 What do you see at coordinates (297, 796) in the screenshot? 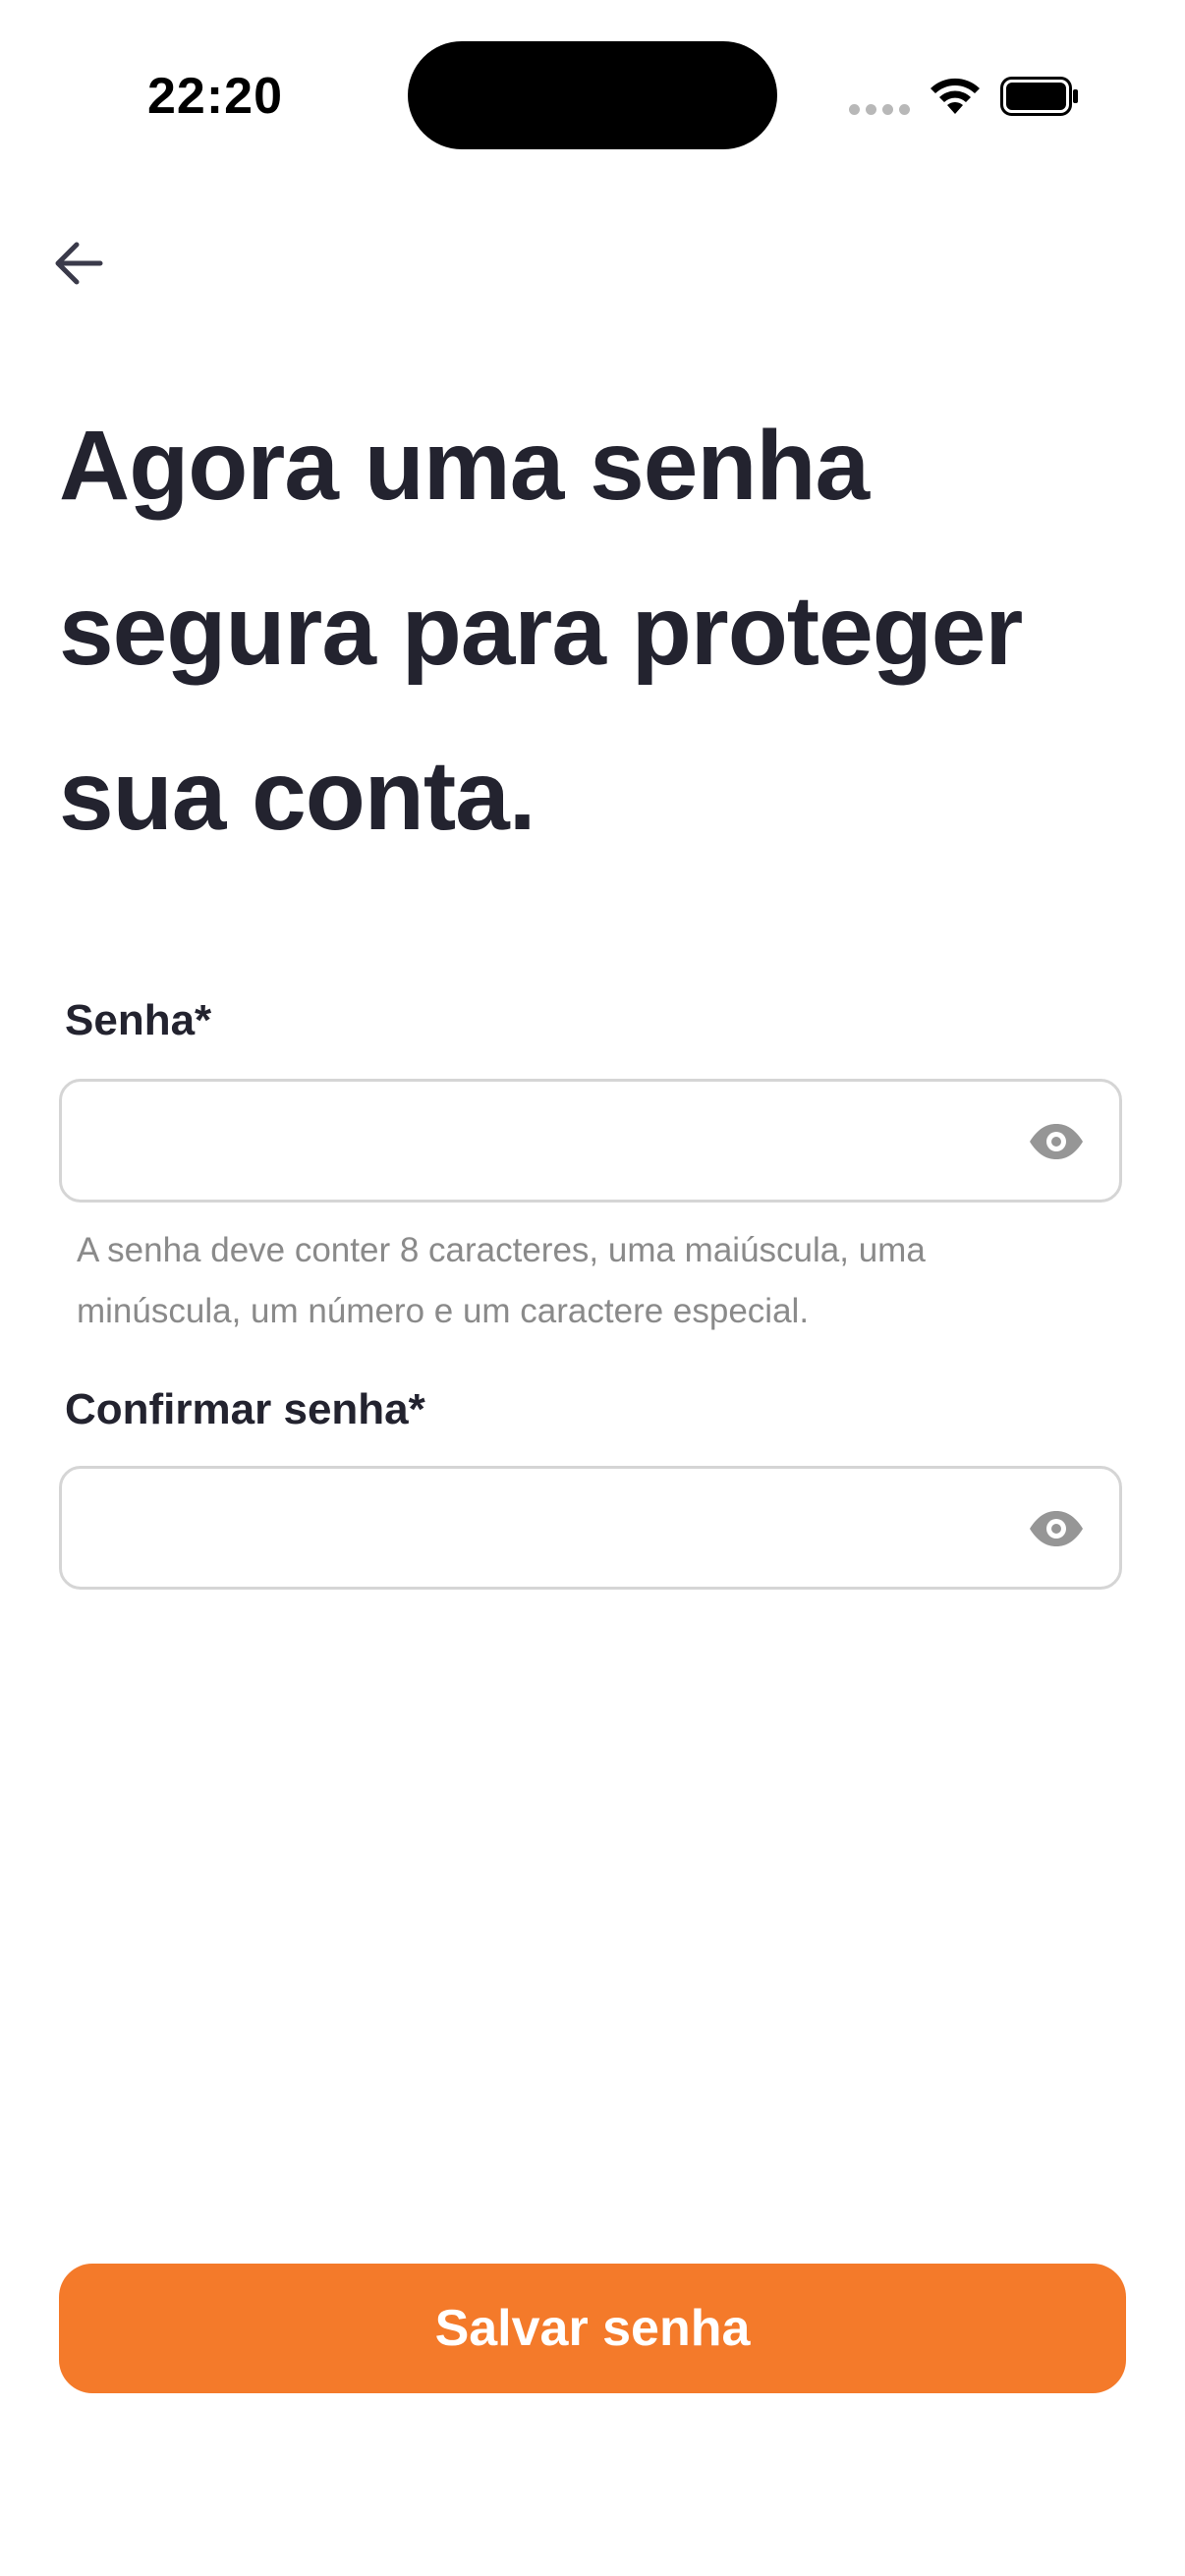
I see `page-title-line: sua conta.` at bounding box center [297, 796].